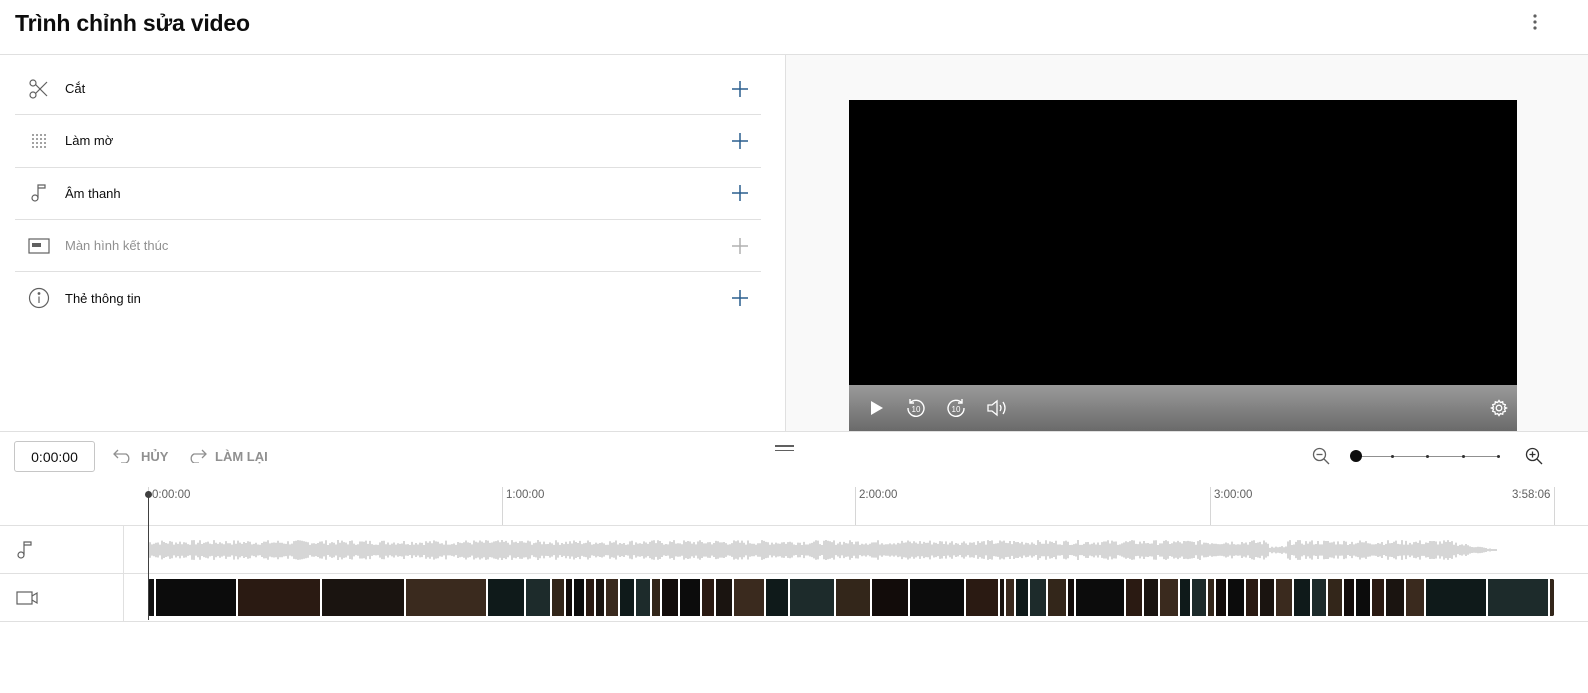 The width and height of the screenshot is (1588, 693). I want to click on add-info-card-button, so click(740, 298).